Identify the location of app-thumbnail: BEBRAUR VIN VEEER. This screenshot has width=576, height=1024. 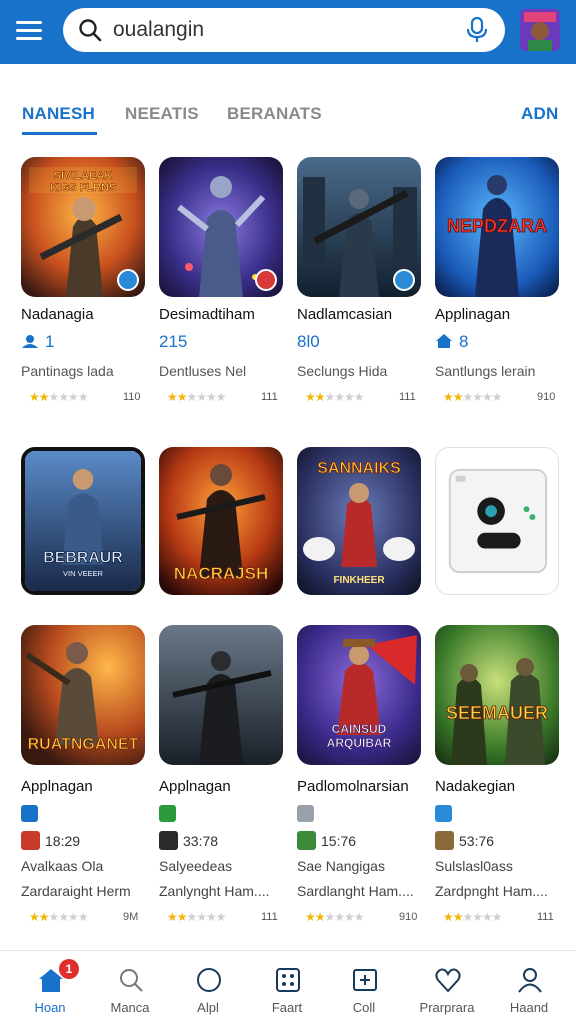
(83, 521).